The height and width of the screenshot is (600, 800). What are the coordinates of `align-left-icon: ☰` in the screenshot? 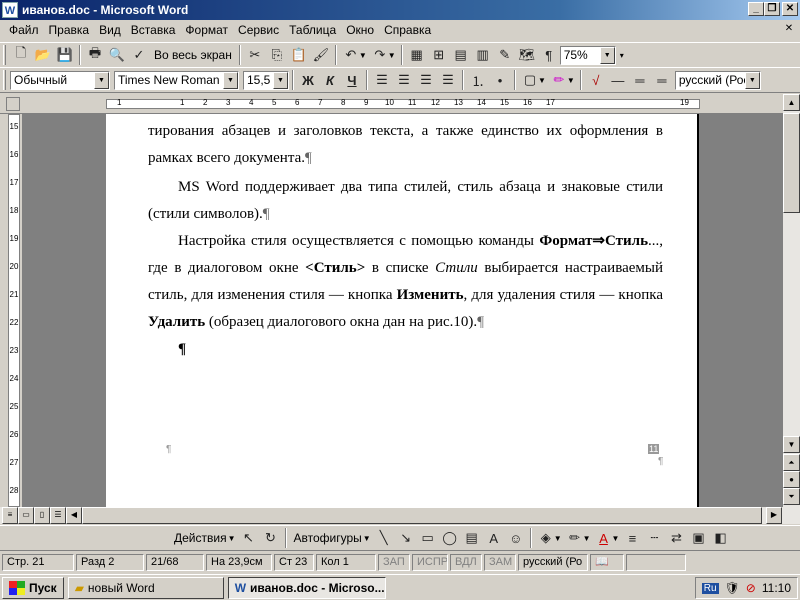 It's located at (382, 80).